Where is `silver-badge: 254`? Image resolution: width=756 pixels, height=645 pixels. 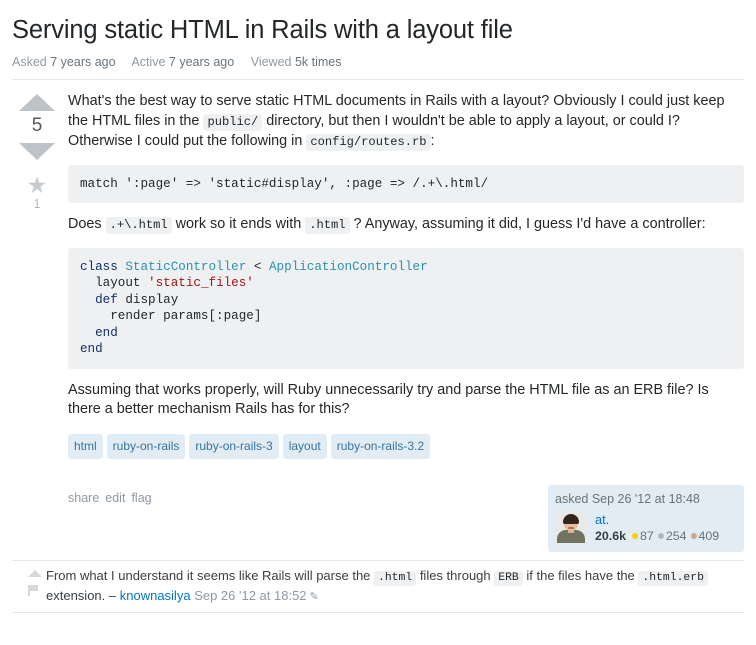
silver-badge: 254 is located at coordinates (672, 536).